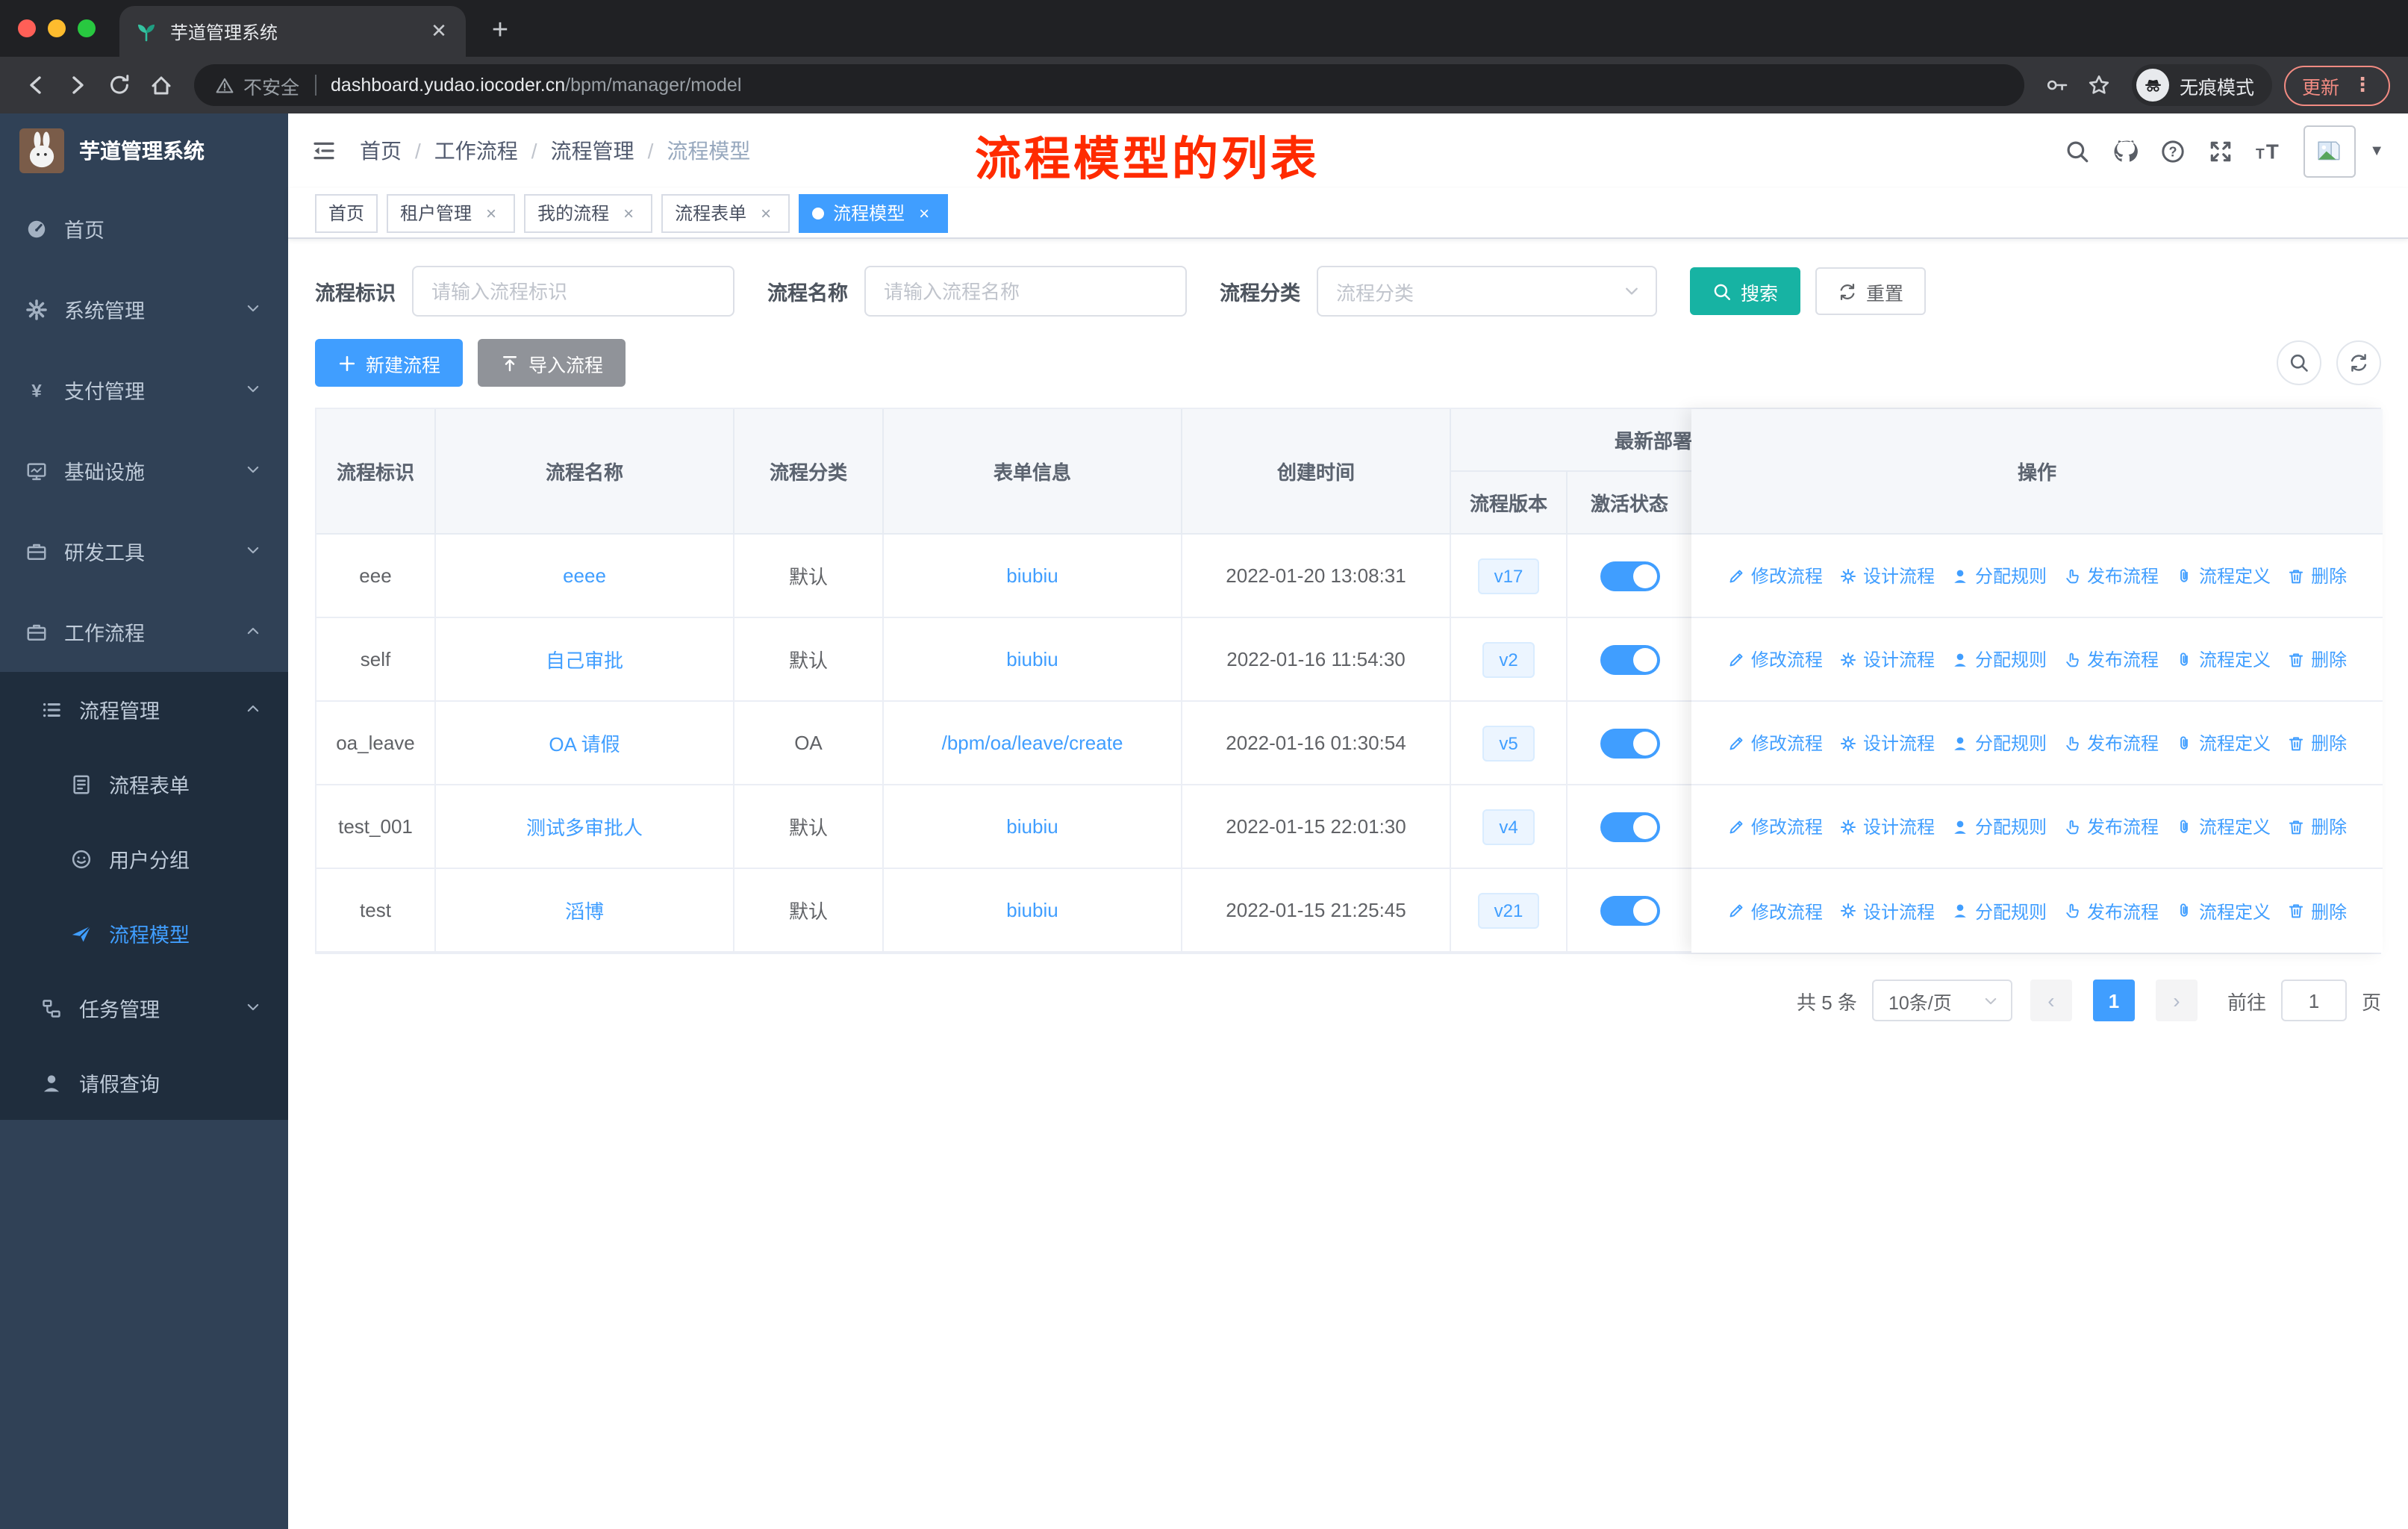  Describe the element at coordinates (476, 151) in the screenshot. I see `breadcrumb-item: 工作流程` at that location.